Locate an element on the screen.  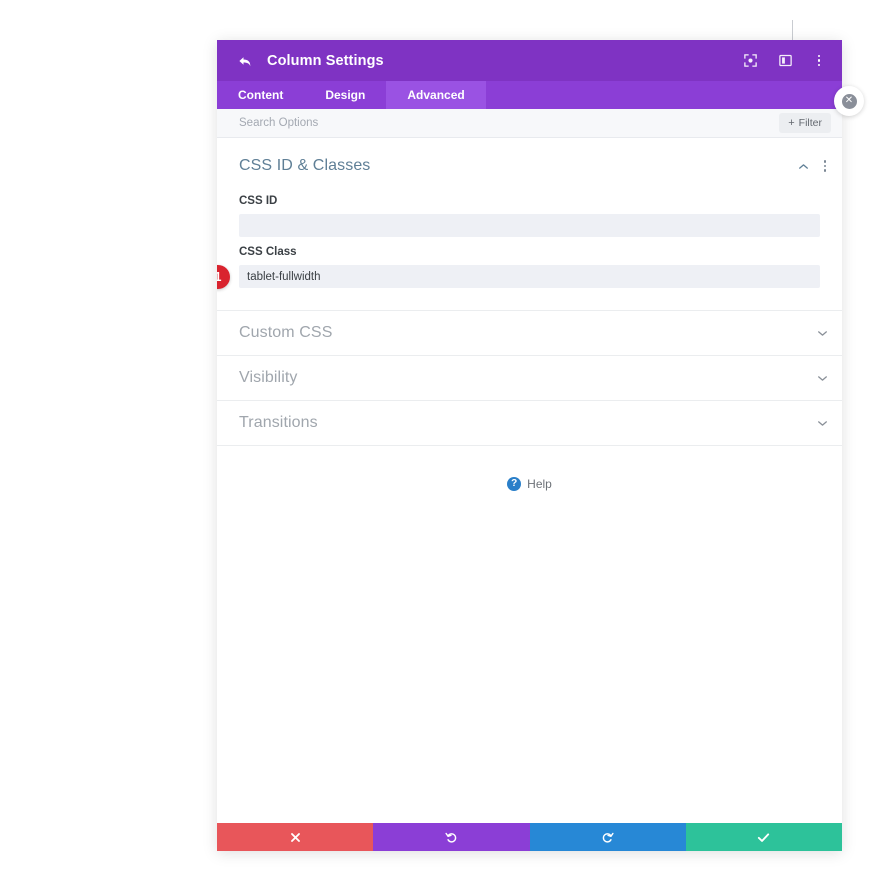
css-class-field-wrap: 1 is located at coordinates (518, 276).